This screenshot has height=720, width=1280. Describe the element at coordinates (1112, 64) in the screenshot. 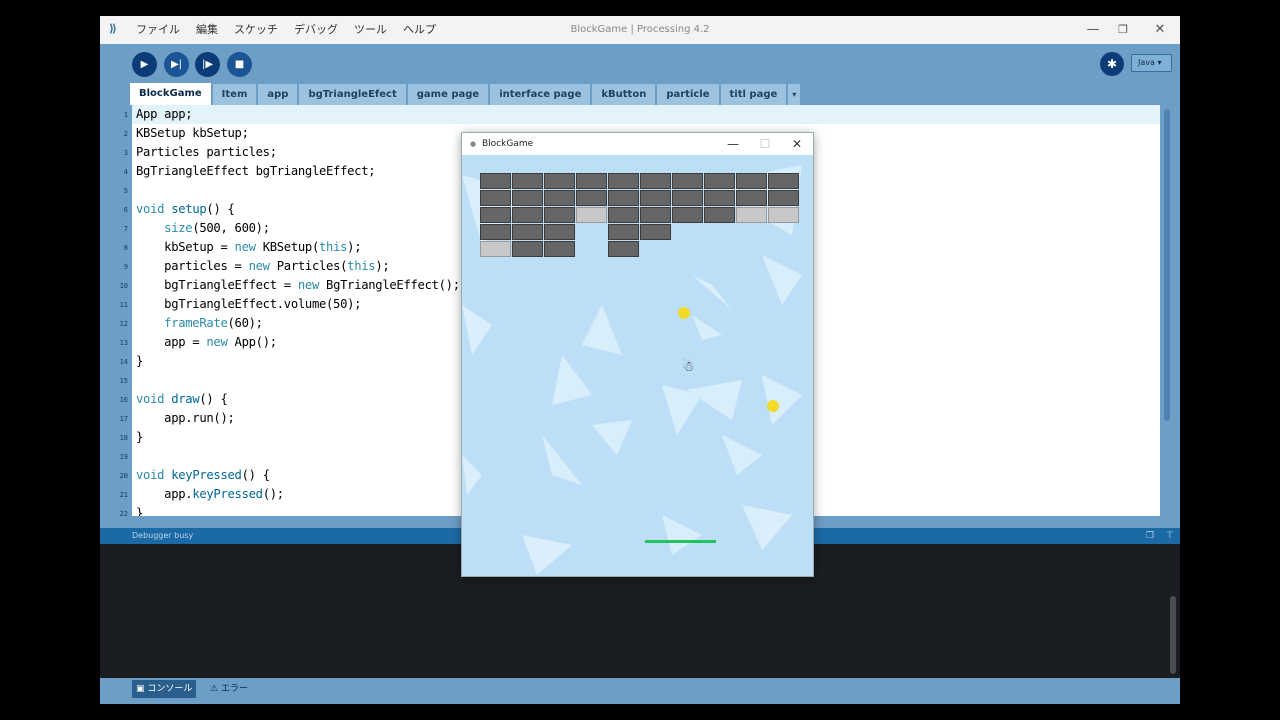

I see `debugger-button: ✱` at that location.